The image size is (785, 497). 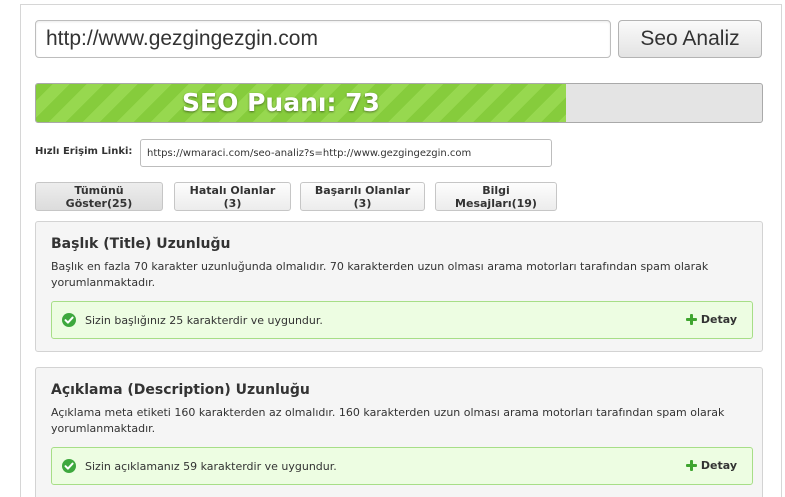 I want to click on card-title: Açıklama (Description) Uzunluğu, so click(x=180, y=390).